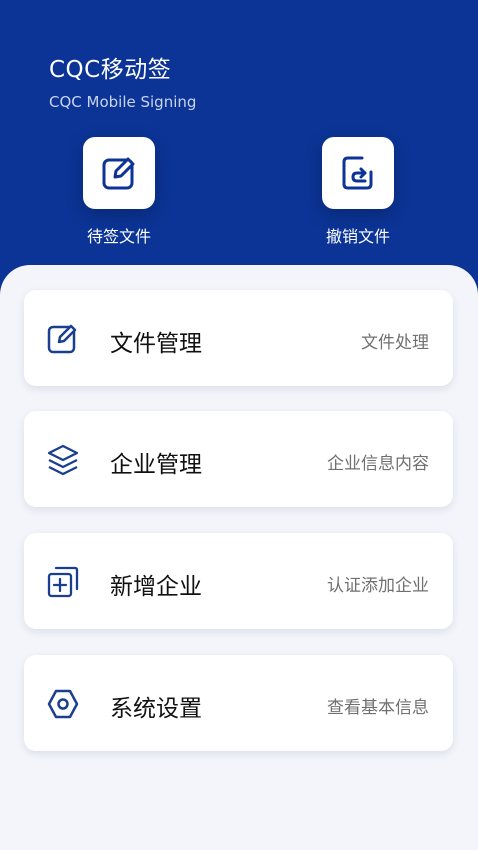 The width and height of the screenshot is (478, 850). Describe the element at coordinates (378, 464) in the screenshot. I see `menu-item-desc: 企业信息内容` at that location.